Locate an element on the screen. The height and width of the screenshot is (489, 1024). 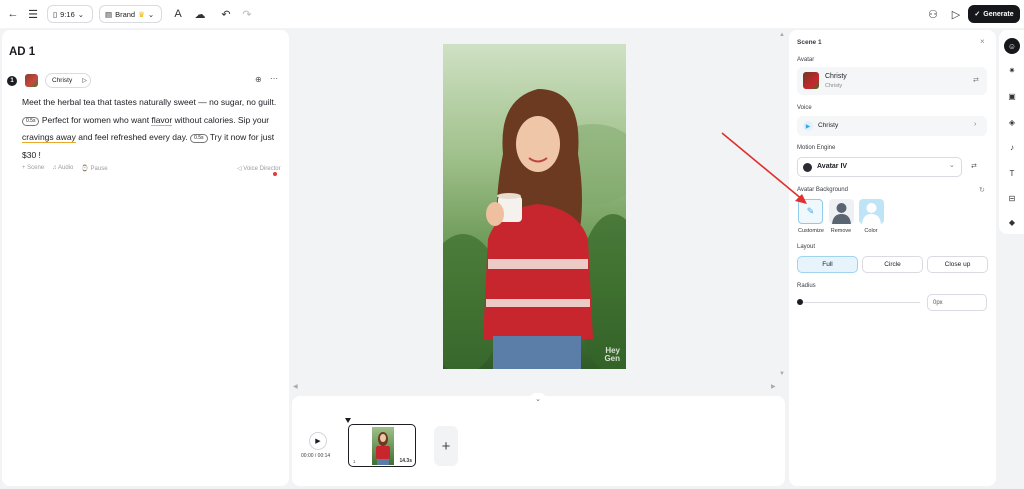
add-scene-plus-button: + is located at coordinates (446, 446).